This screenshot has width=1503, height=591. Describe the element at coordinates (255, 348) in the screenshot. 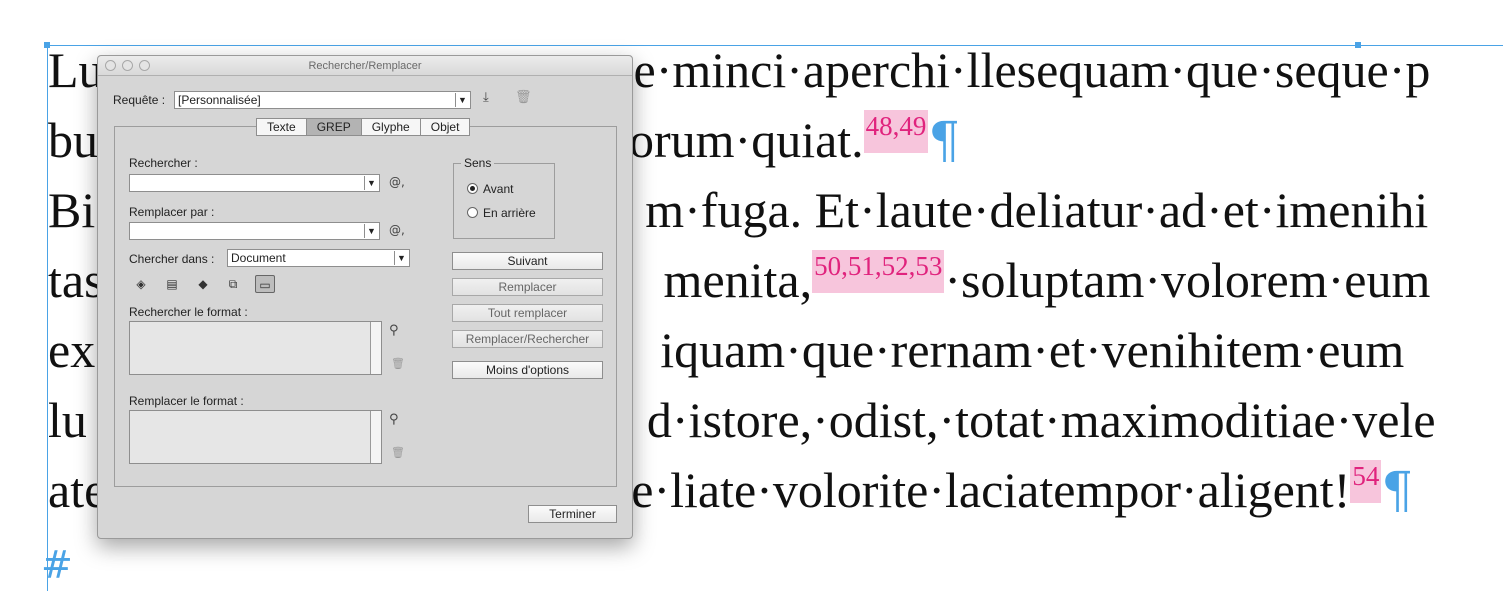

I see `find-format-box` at that location.